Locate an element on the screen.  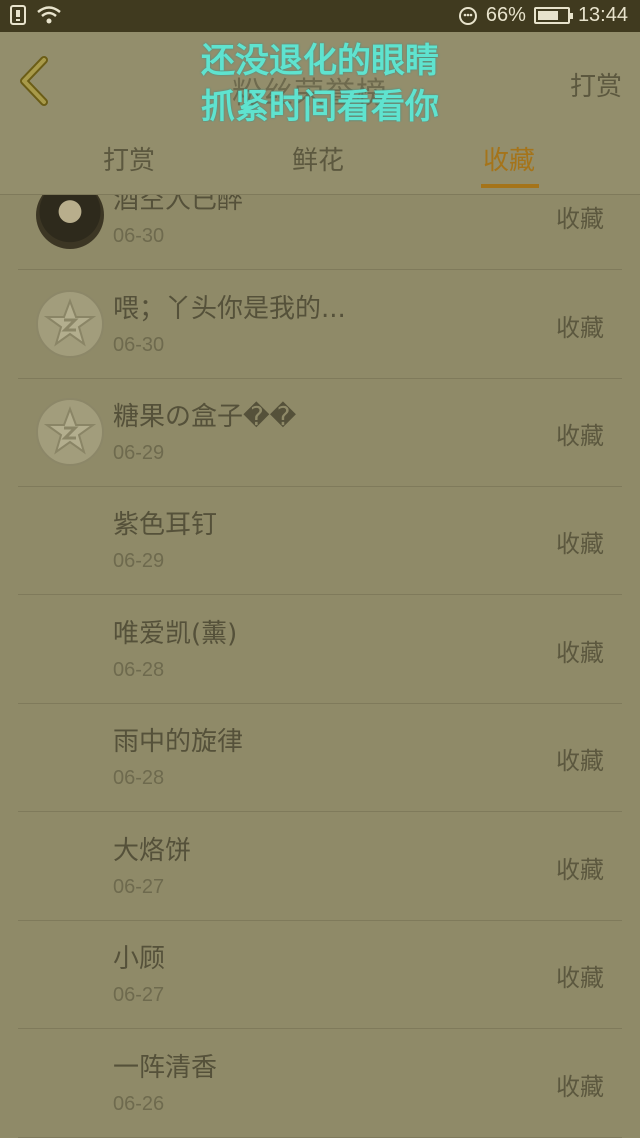
list-item: 唯爱凯(薰) 06-28 收藏 is located at coordinates (320, 649).